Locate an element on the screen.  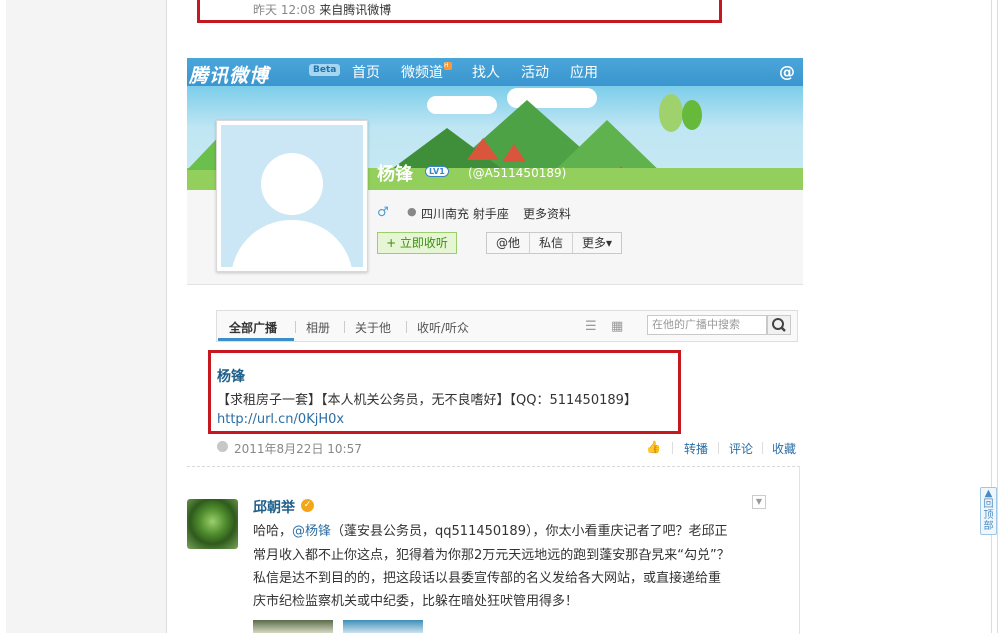
avatar-body is located at coordinates (292, 243).